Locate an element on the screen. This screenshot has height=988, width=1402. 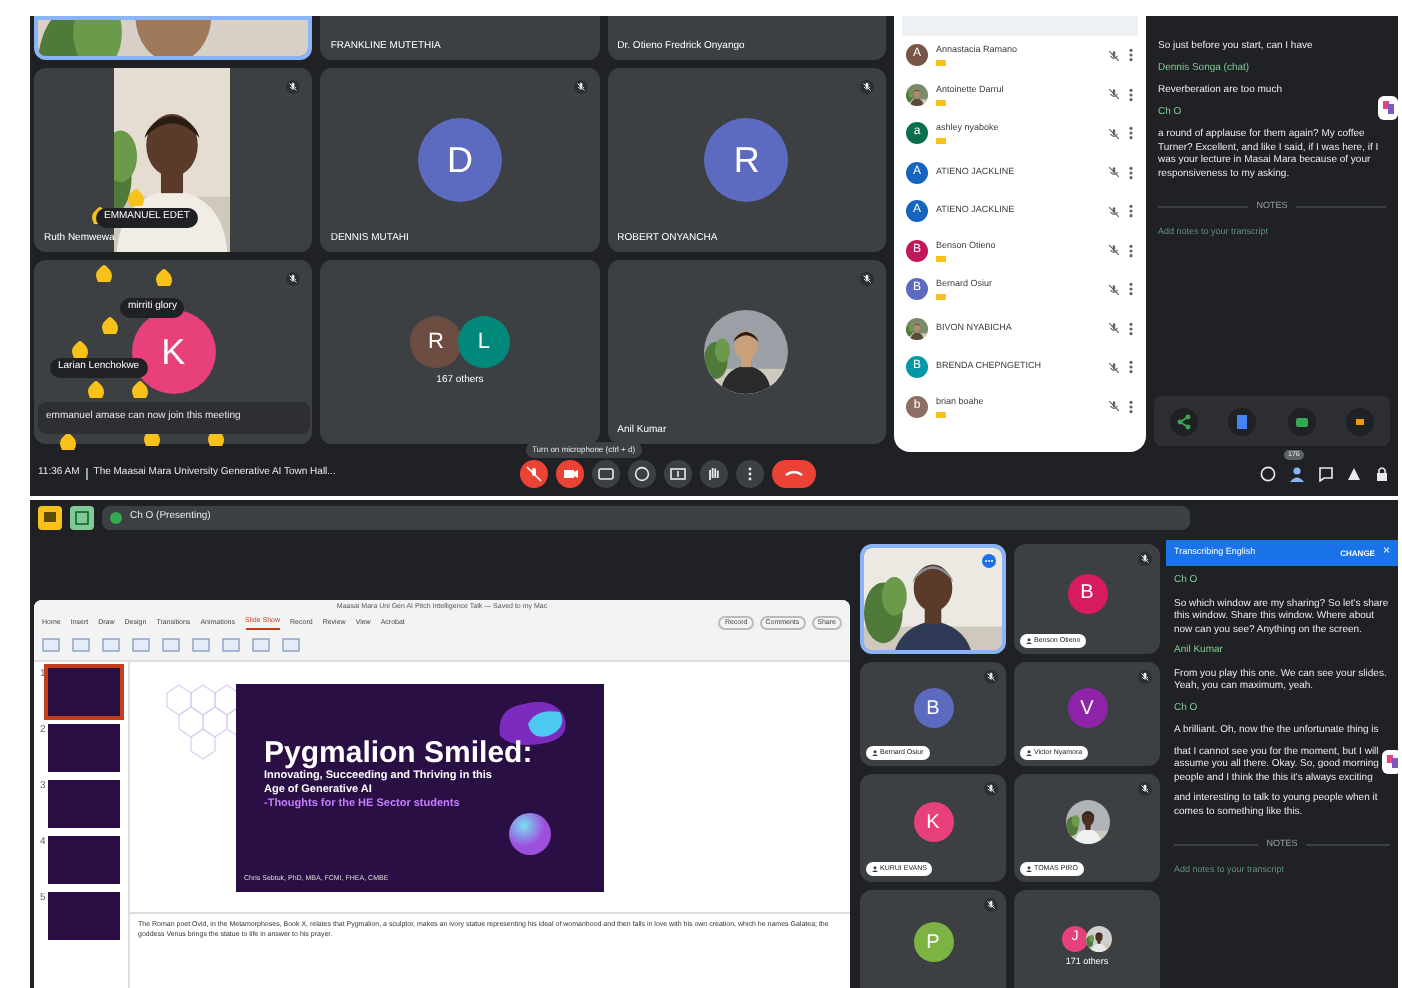
layout-icon is located at coordinates (82, 518).